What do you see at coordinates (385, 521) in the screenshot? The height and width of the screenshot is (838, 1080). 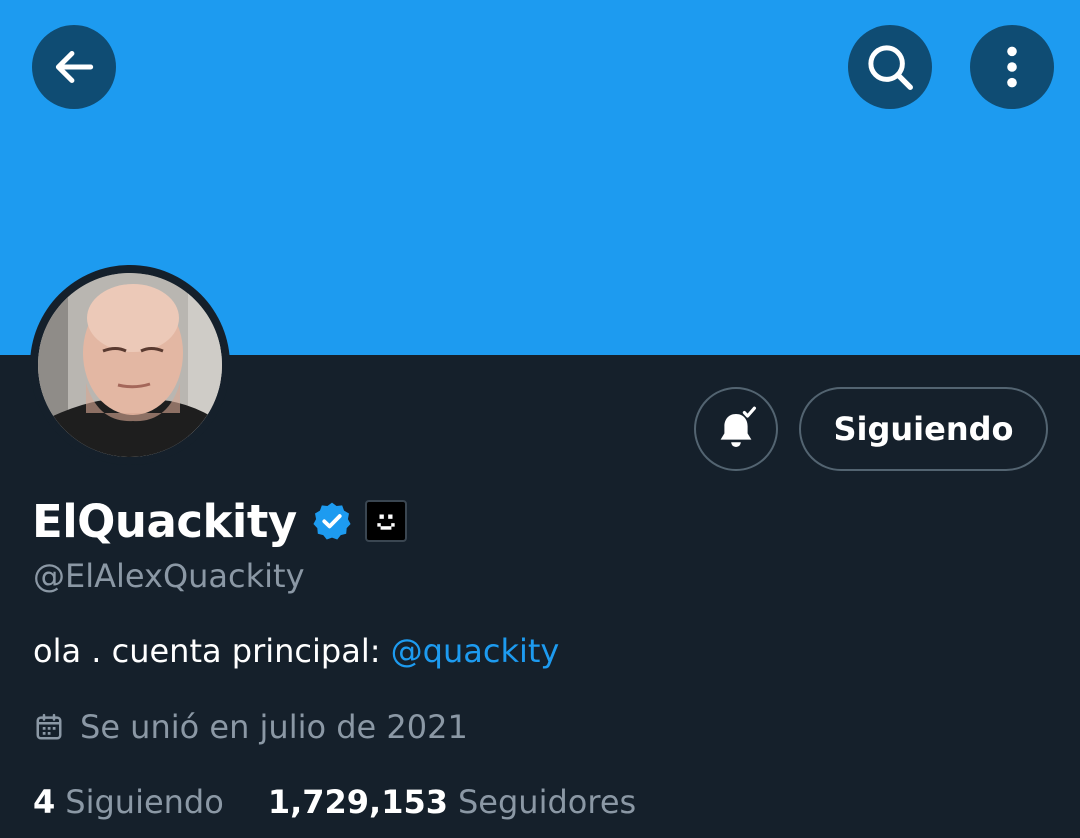 I see `smiley-face-icon` at bounding box center [385, 521].